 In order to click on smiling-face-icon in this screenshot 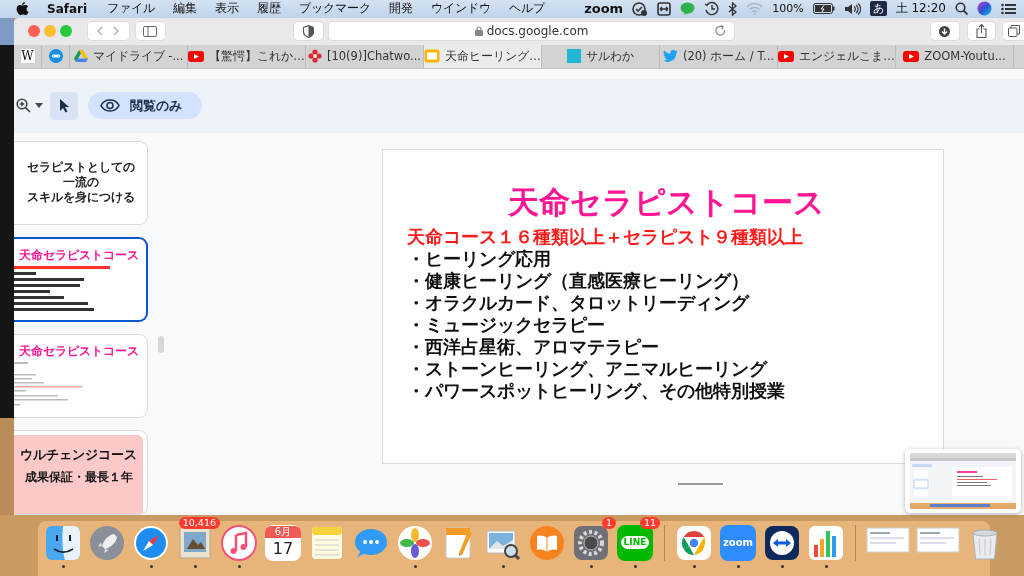, I will do `click(63, 542)`.